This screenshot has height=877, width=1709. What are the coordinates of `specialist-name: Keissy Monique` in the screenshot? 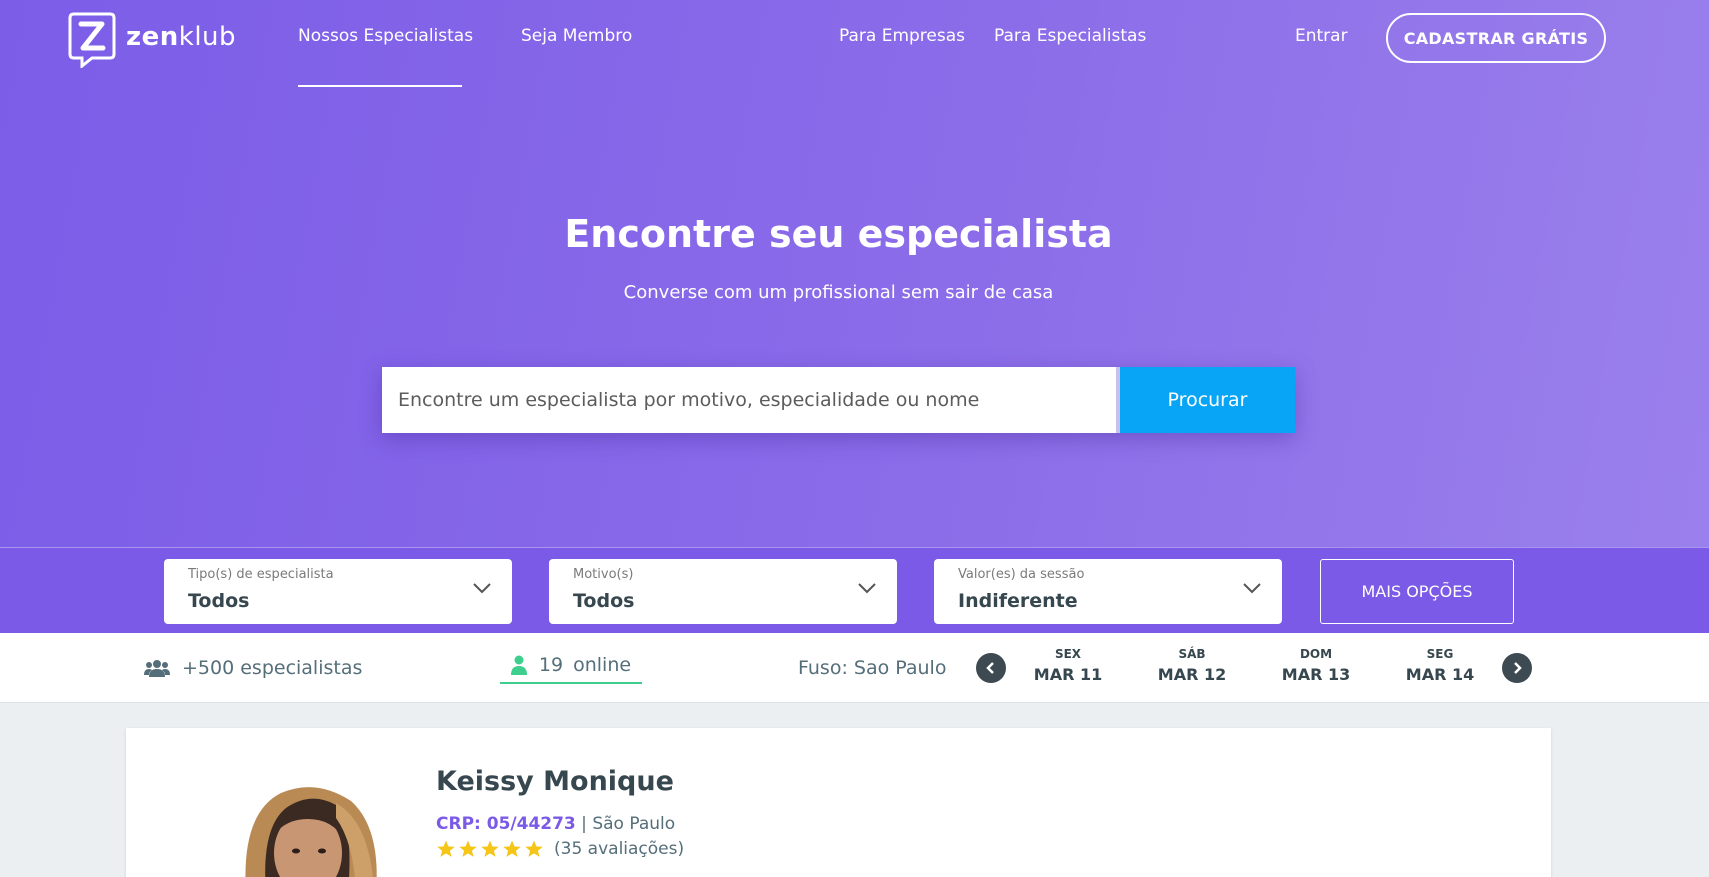 It's located at (555, 781).